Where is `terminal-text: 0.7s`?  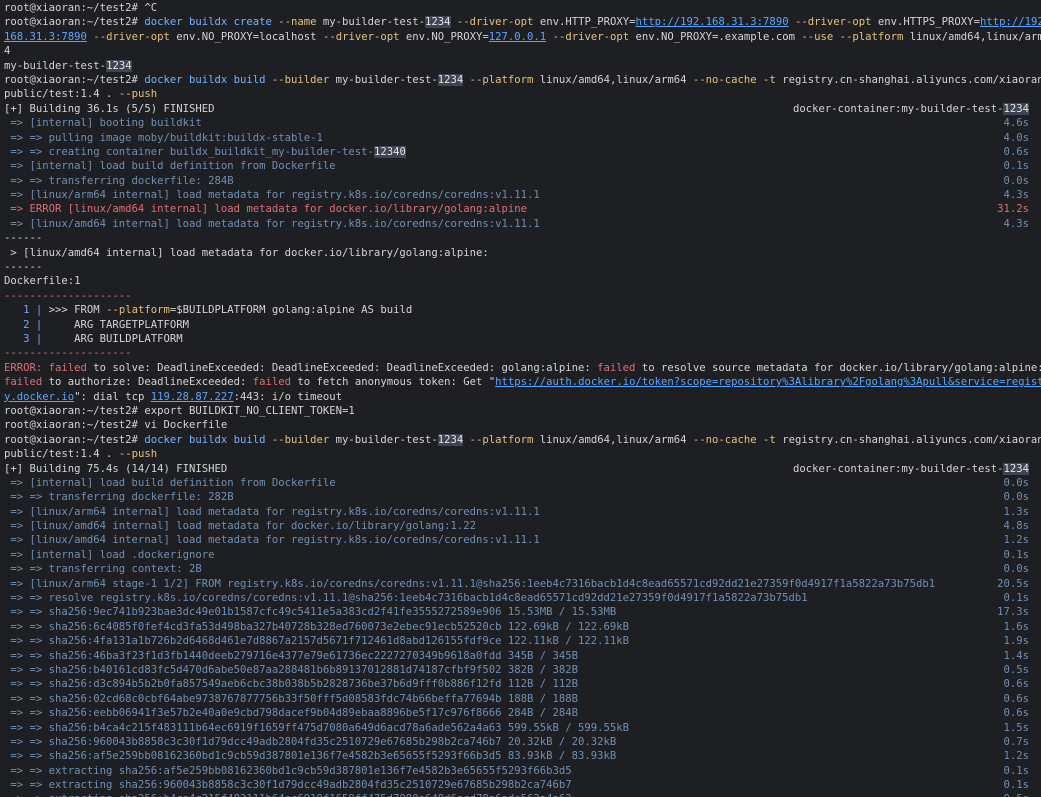
terminal-text: 0.7s is located at coordinates (1016, 741).